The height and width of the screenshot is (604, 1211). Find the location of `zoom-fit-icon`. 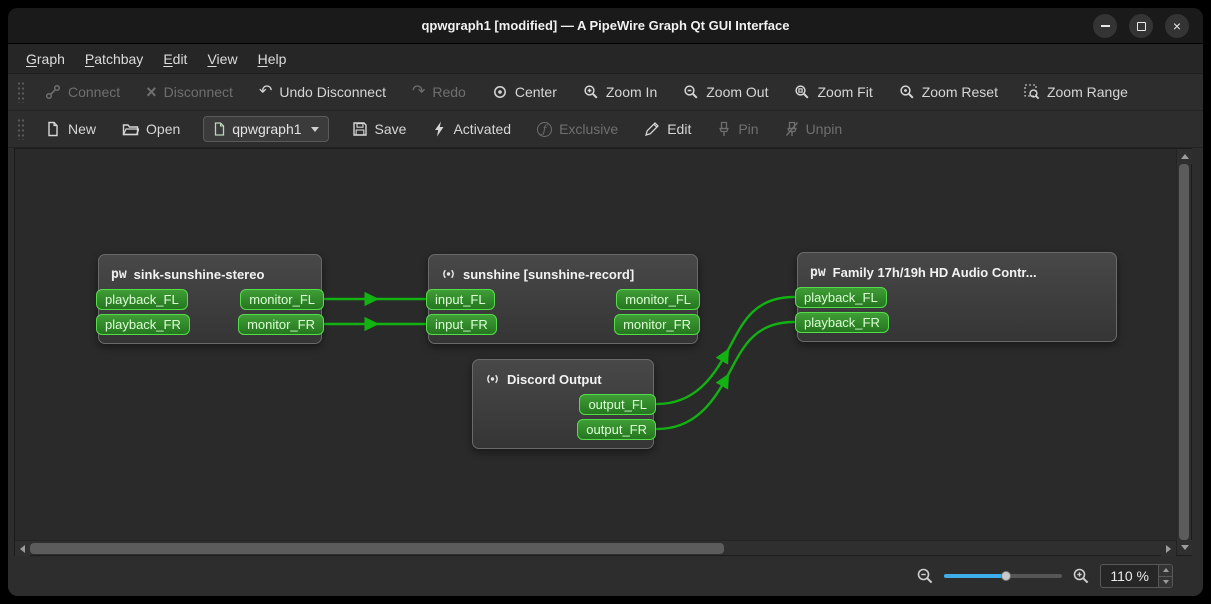

zoom-fit-icon is located at coordinates (802, 92).